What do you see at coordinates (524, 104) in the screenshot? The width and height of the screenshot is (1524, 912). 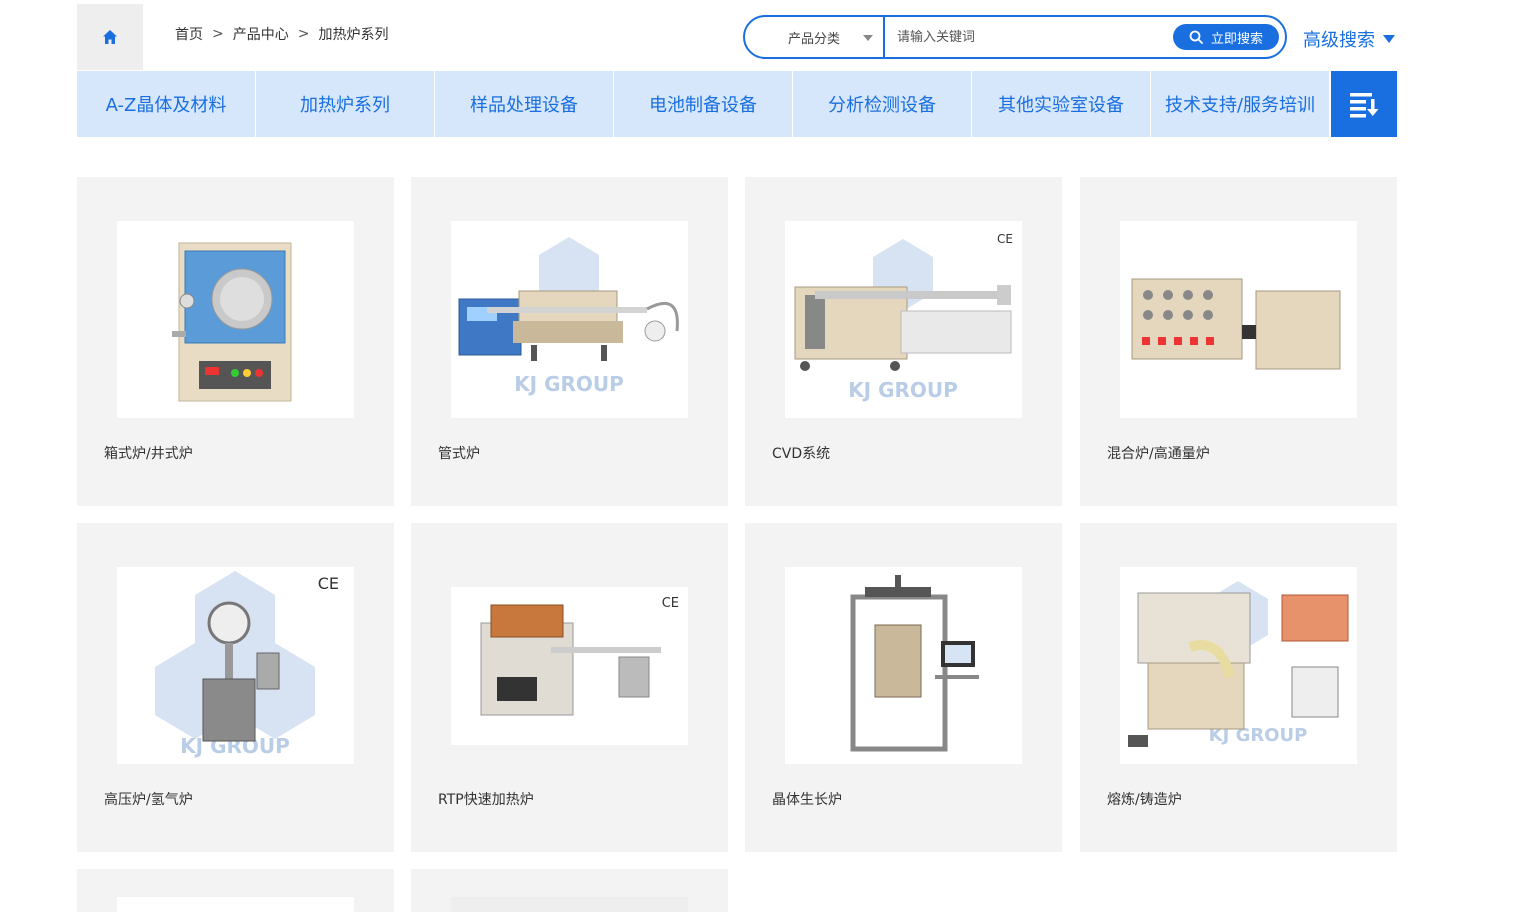 I see `nav-item-sample-processing: 样品处理设备` at bounding box center [524, 104].